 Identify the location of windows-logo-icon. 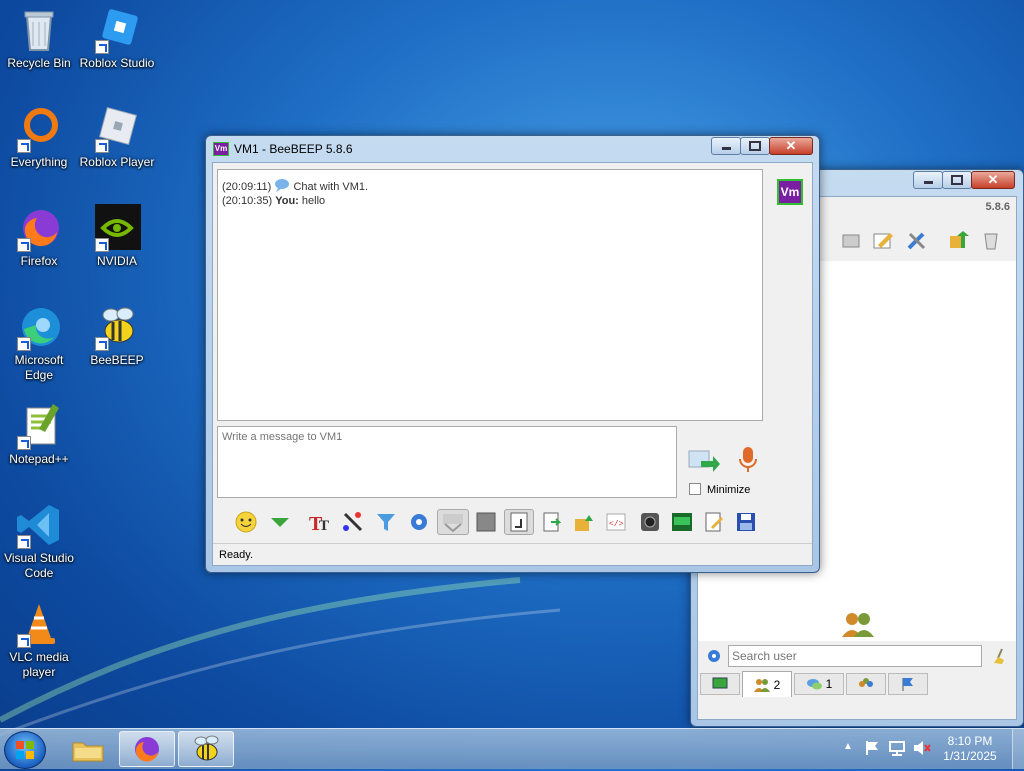
(25, 750).